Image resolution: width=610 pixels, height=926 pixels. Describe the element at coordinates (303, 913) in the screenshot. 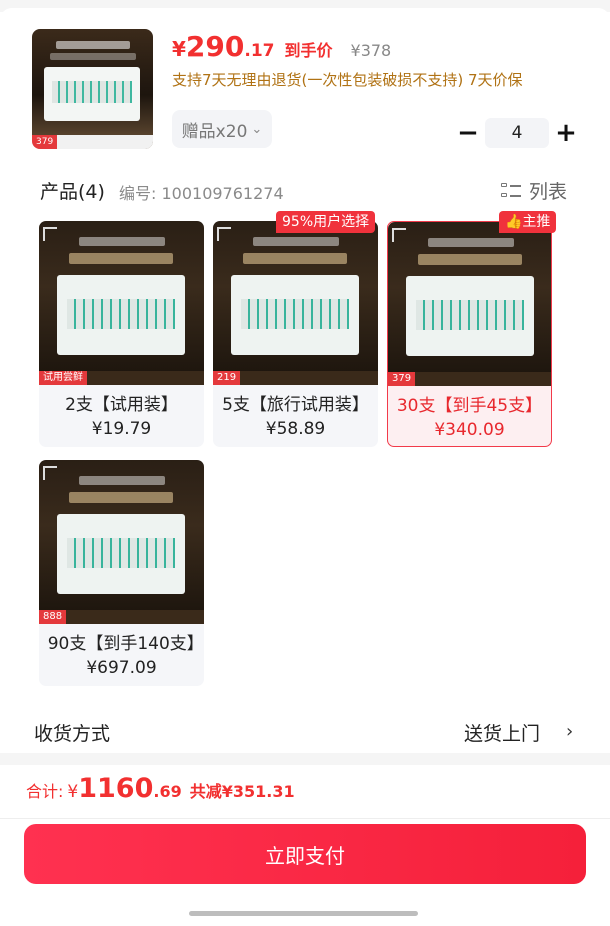

I see `home-indicator` at that location.